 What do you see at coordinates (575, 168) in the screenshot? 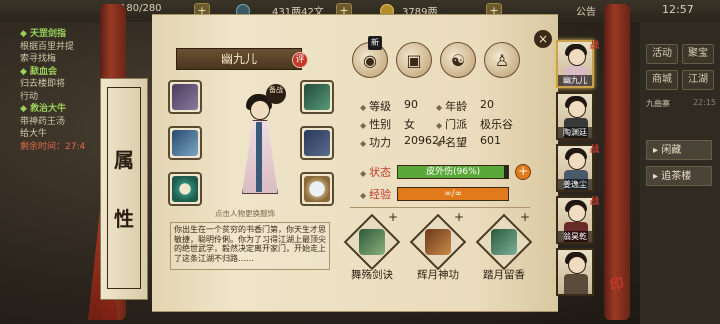
I see `party-member-3: 姜逸尘` at bounding box center [575, 168].